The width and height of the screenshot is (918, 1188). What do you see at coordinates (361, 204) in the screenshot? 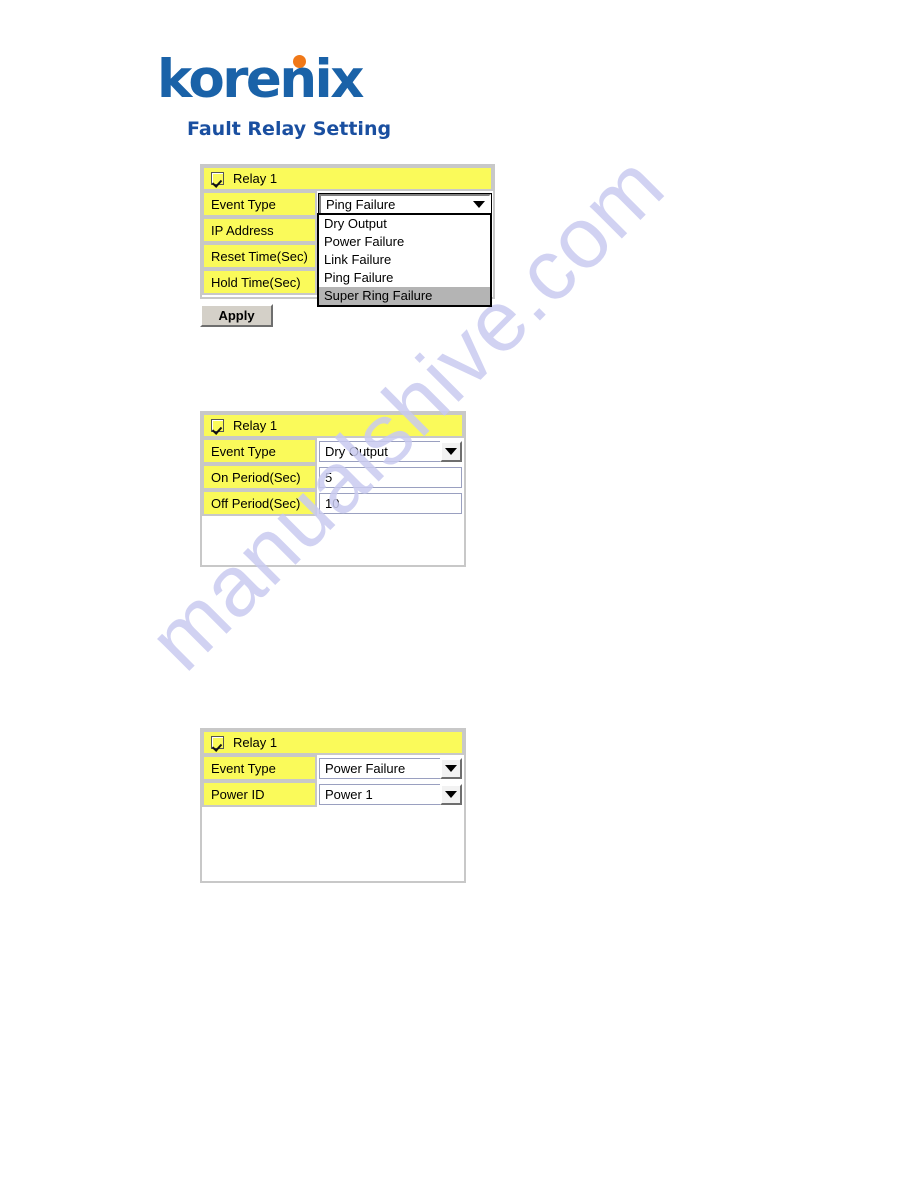
I see `event-type-select-value: Ping Failure` at bounding box center [361, 204].